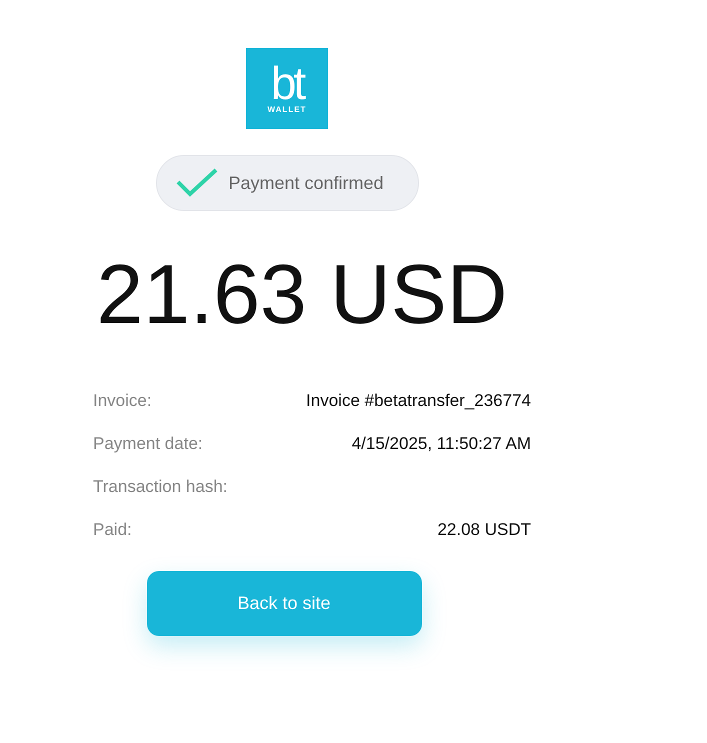 The height and width of the screenshot is (743, 707). What do you see at coordinates (418, 400) in the screenshot?
I see `detail-value: Invoice #betatransfer_236774` at bounding box center [418, 400].